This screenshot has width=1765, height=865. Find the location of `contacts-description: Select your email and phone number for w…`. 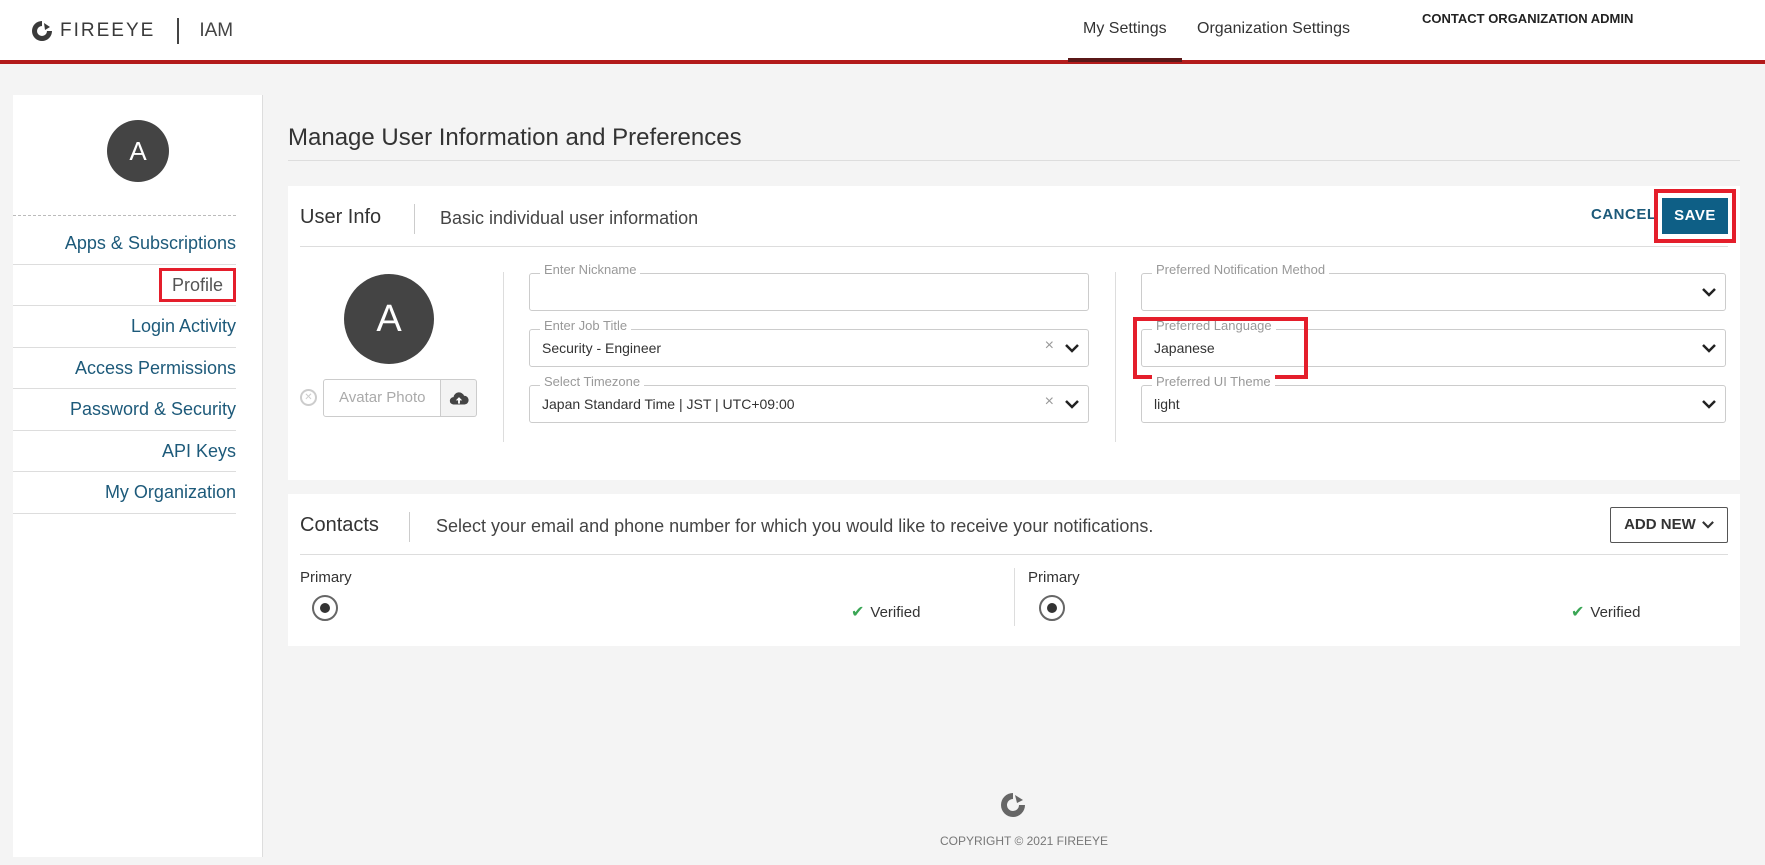

contacts-description: Select your email and phone number for w… is located at coordinates (795, 526).